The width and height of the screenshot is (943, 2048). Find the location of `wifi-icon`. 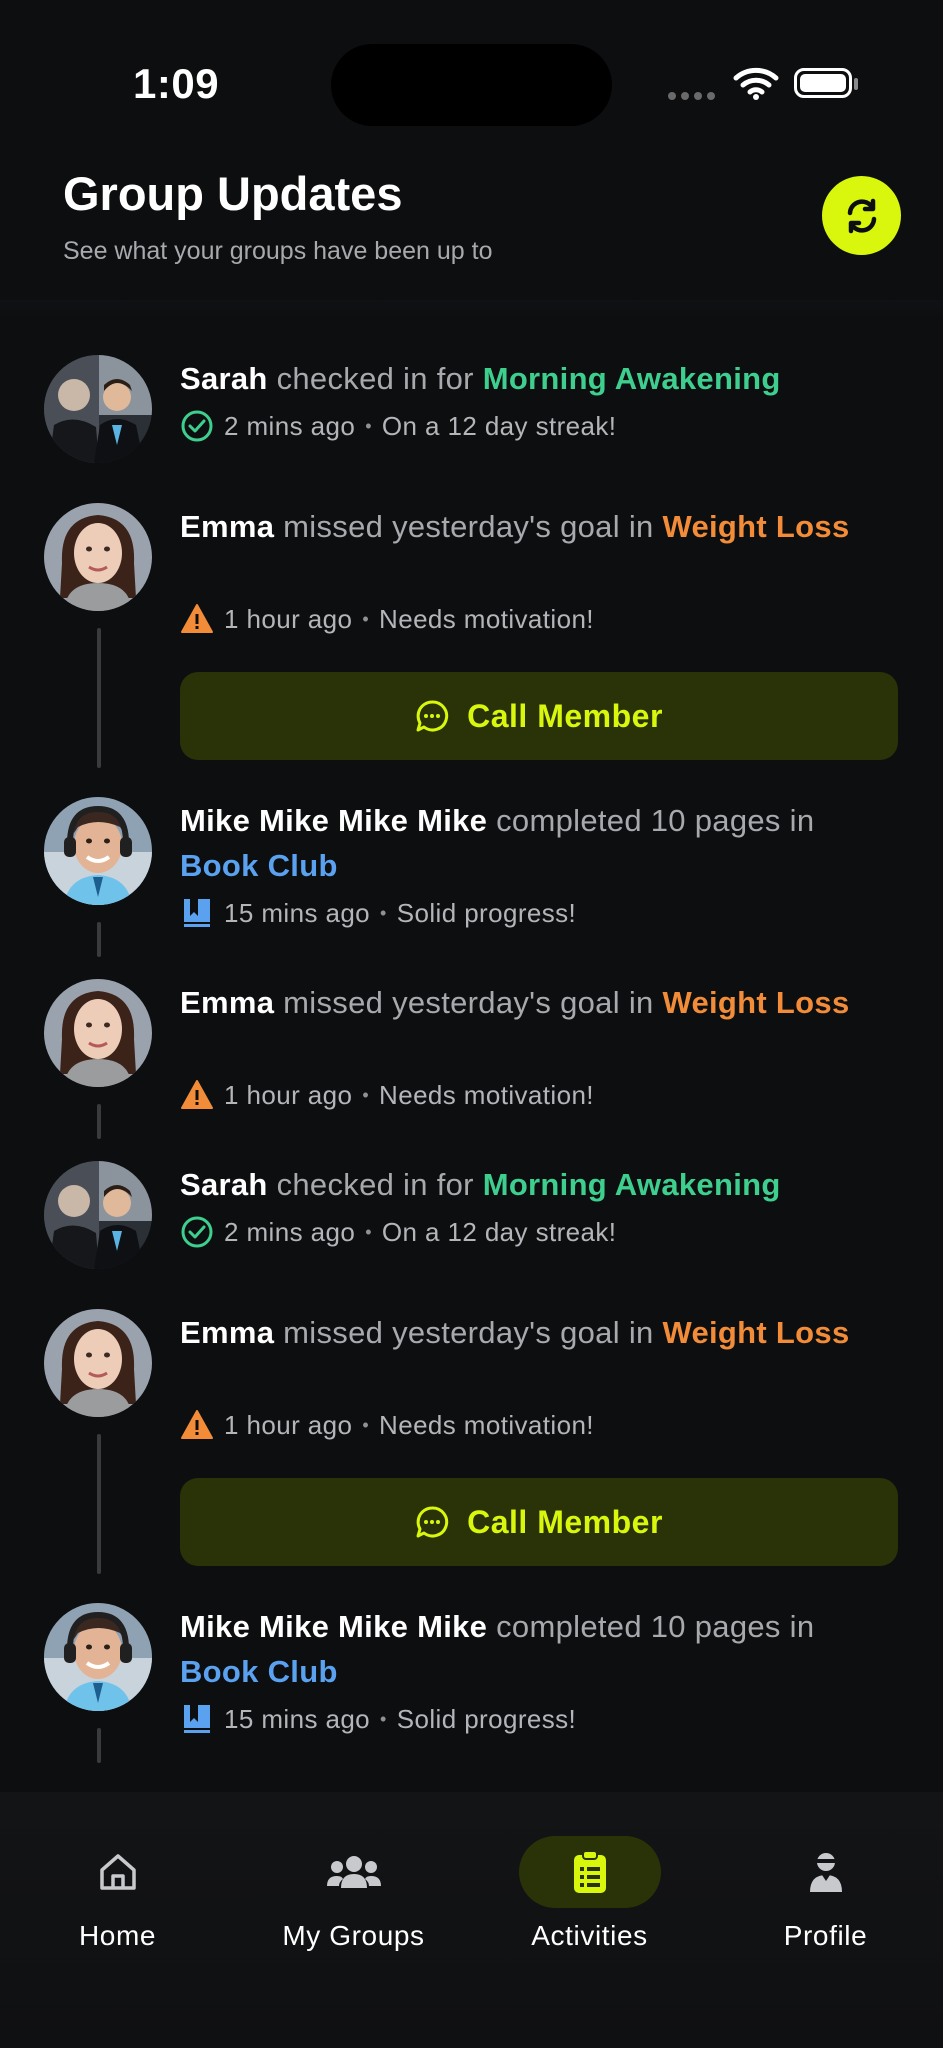

wifi-icon is located at coordinates (756, 83).